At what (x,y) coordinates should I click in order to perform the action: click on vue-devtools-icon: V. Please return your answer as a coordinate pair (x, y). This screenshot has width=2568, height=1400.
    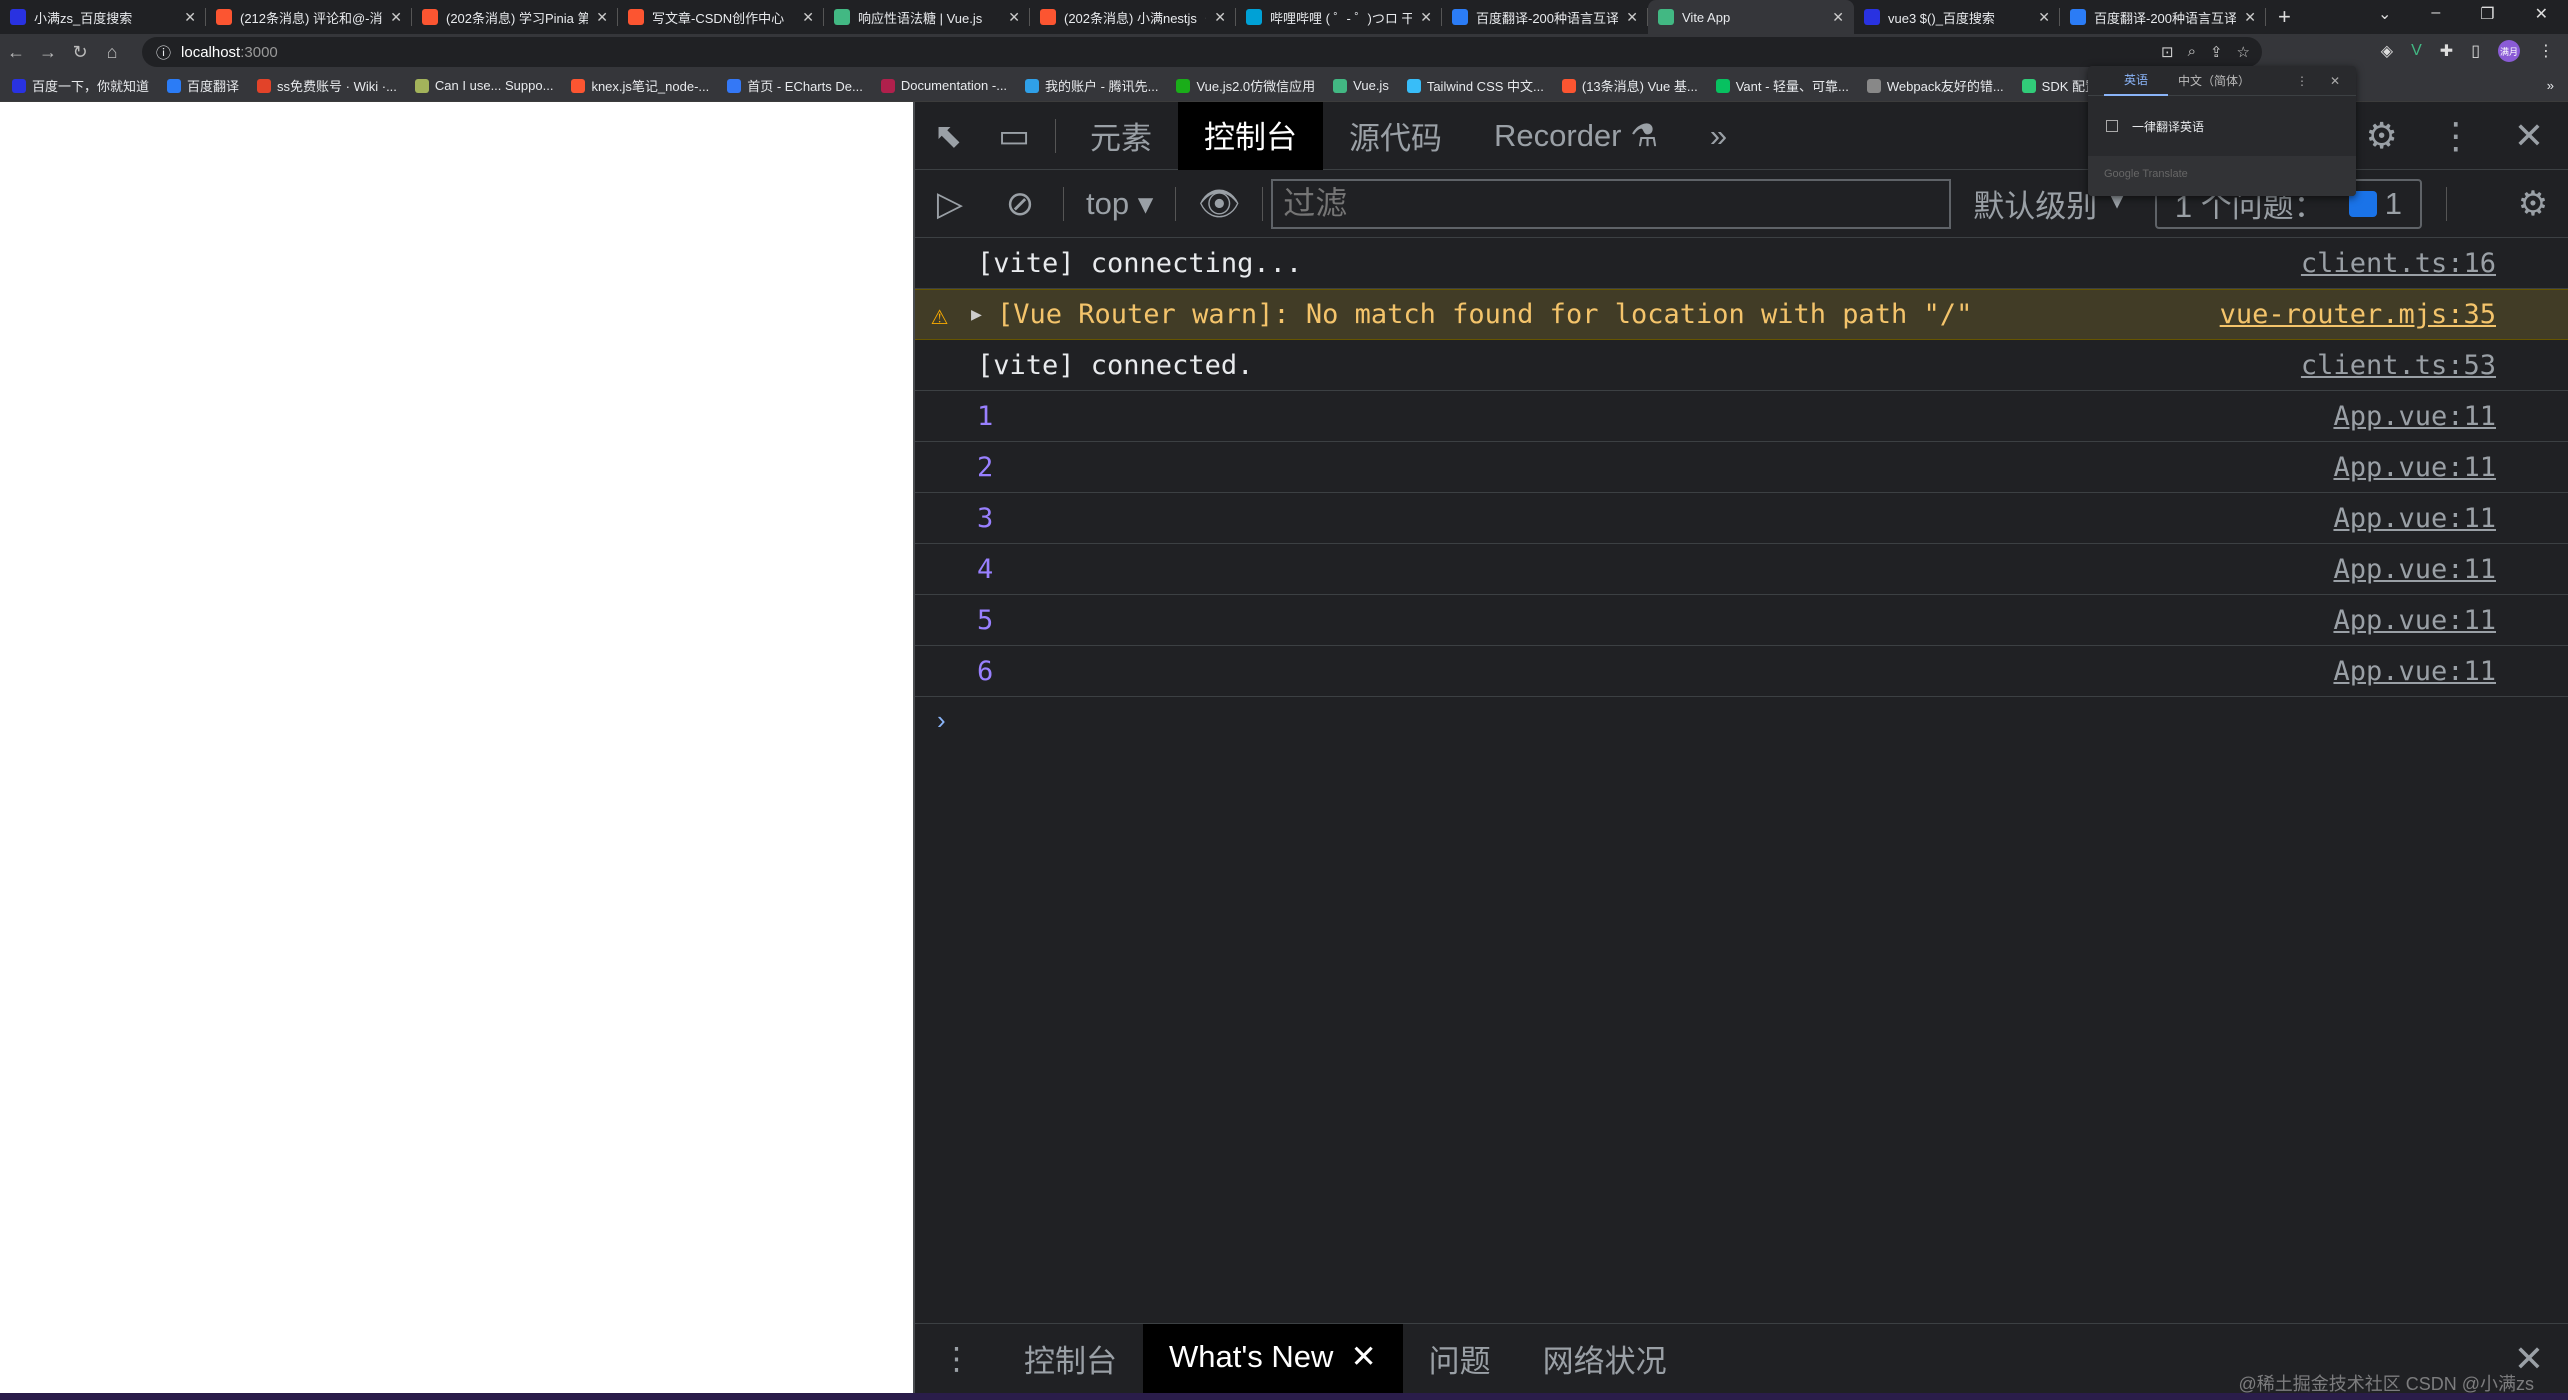
    Looking at the image, I should click on (2416, 51).